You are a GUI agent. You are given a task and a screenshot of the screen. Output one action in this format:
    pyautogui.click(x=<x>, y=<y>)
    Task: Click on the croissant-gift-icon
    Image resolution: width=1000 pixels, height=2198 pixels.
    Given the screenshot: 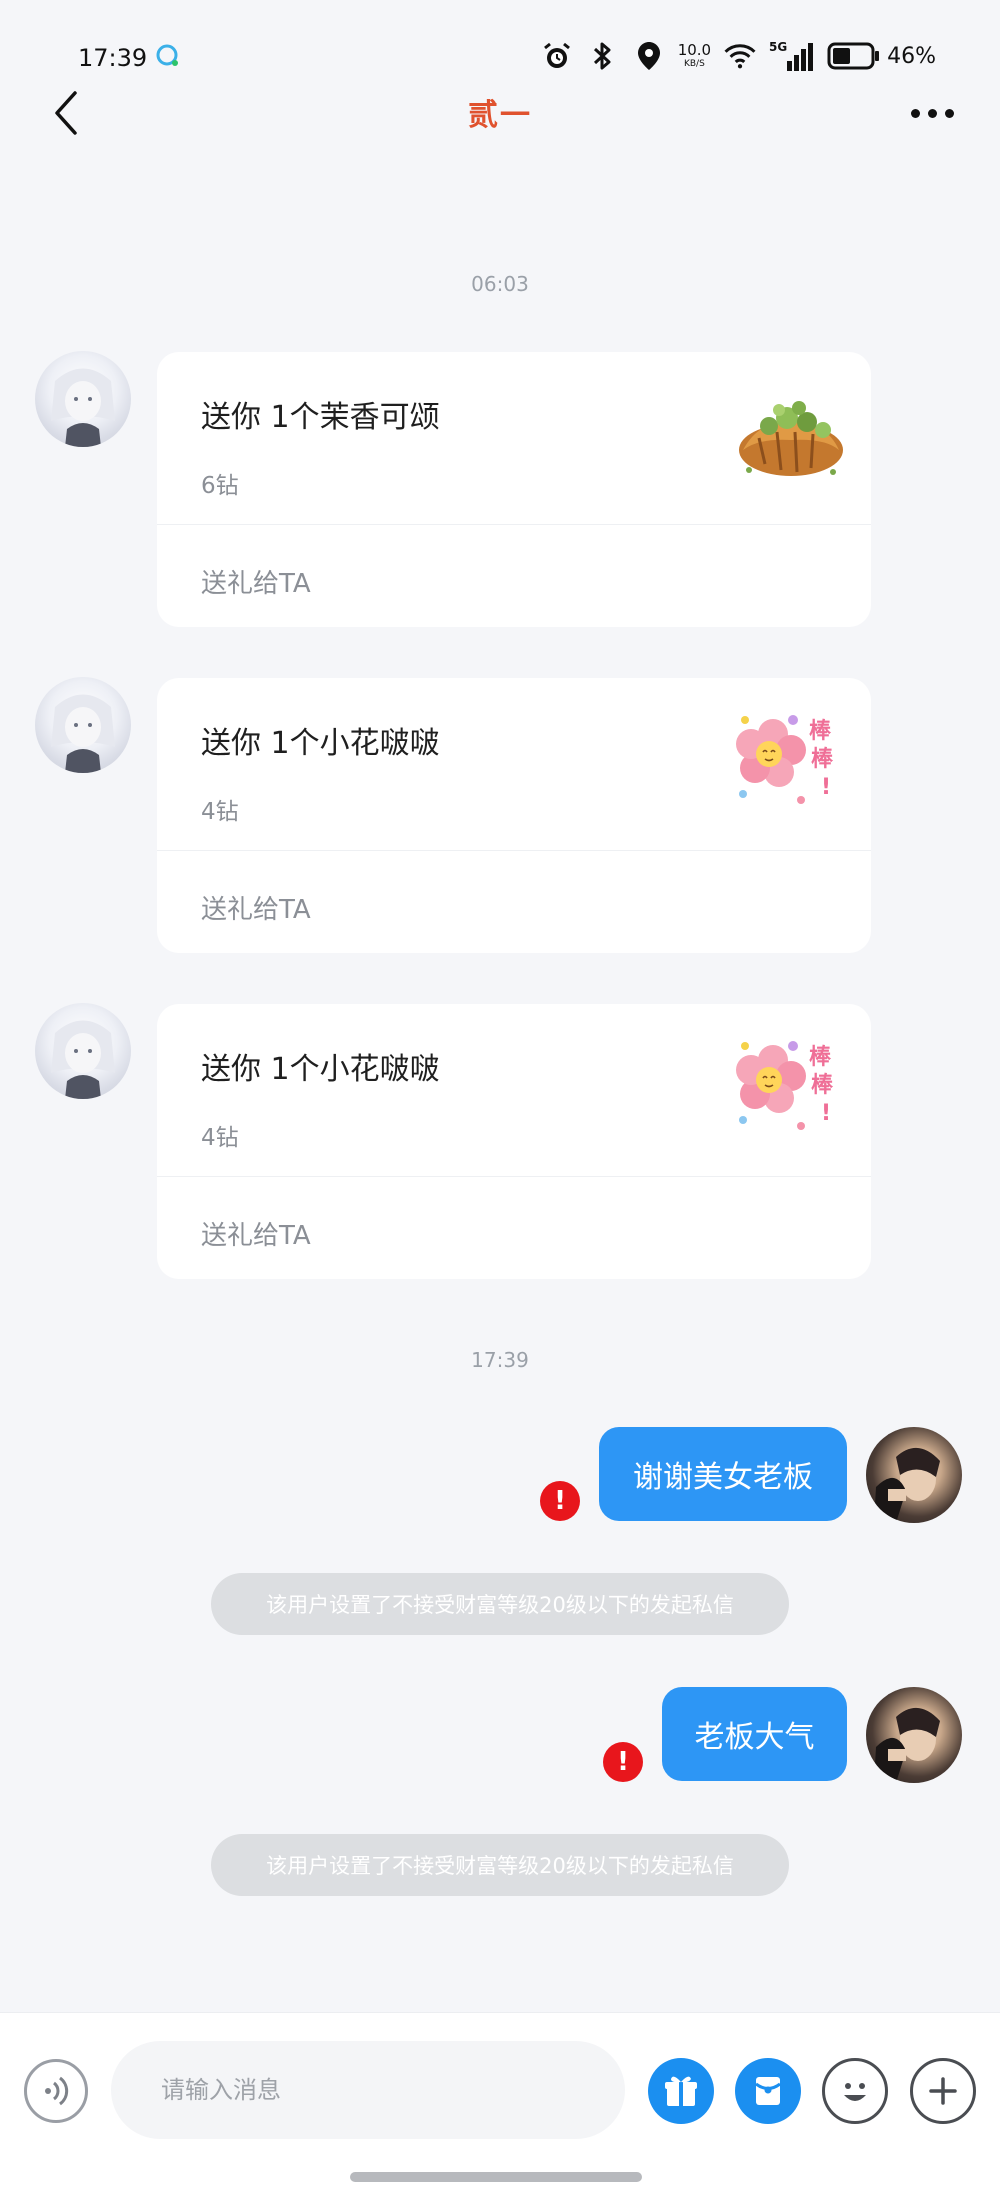 What is the action you would take?
    pyautogui.click(x=790, y=434)
    